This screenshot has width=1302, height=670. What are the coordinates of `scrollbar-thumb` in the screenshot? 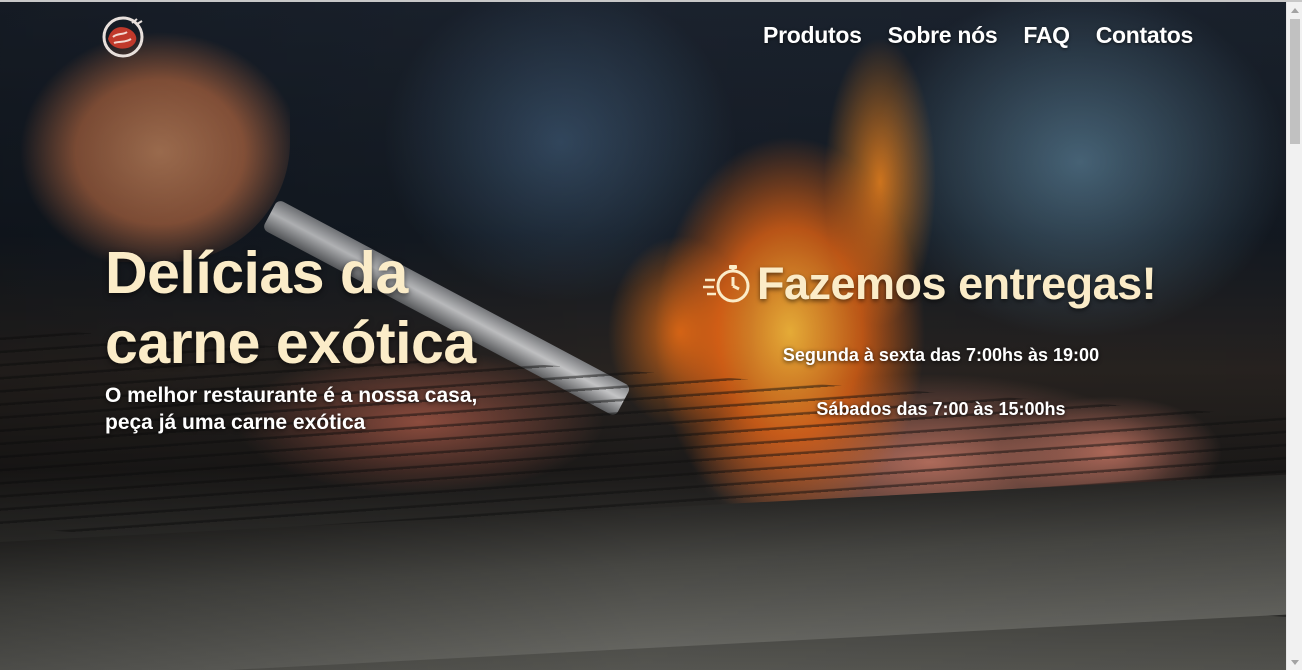 It's located at (1295, 81).